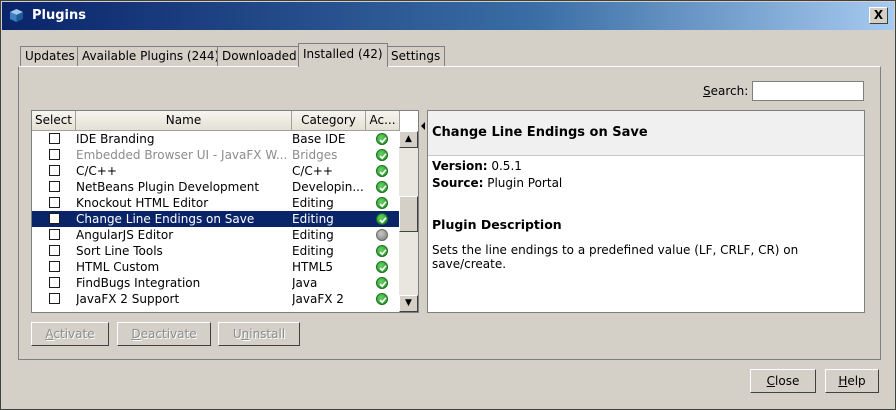  What do you see at coordinates (726, 91) in the screenshot?
I see `search-label: Search:` at bounding box center [726, 91].